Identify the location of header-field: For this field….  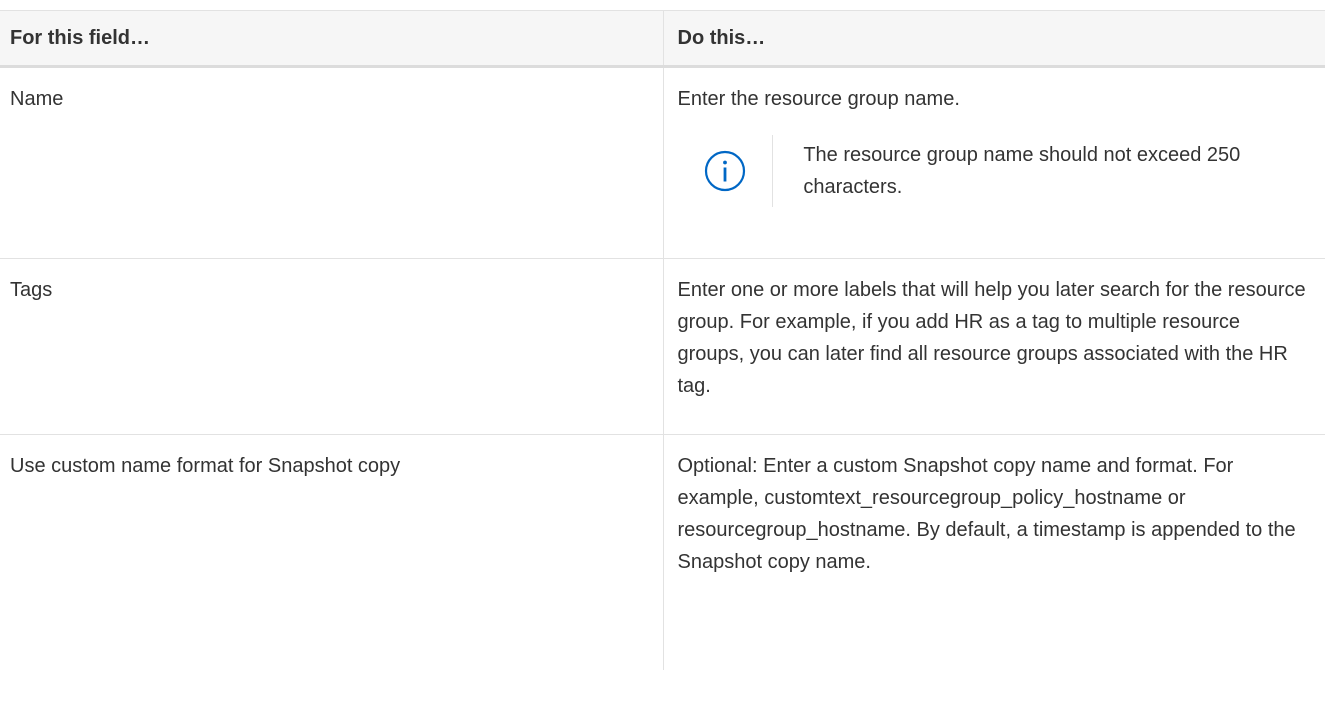
(331, 39).